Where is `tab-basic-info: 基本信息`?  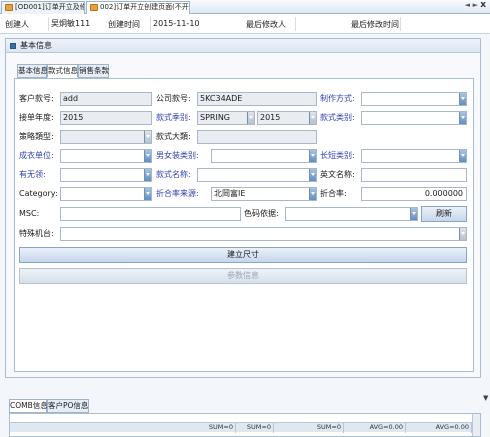
tab-basic-info: 基本信息 is located at coordinates (32, 71).